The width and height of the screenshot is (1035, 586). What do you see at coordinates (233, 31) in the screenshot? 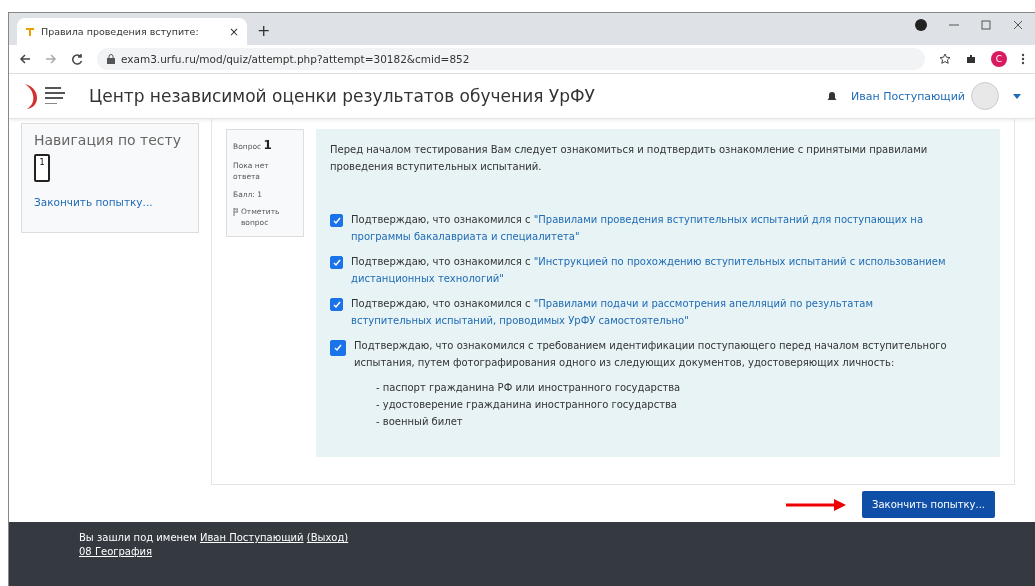
I see `tab-close-button: ×` at bounding box center [233, 31].